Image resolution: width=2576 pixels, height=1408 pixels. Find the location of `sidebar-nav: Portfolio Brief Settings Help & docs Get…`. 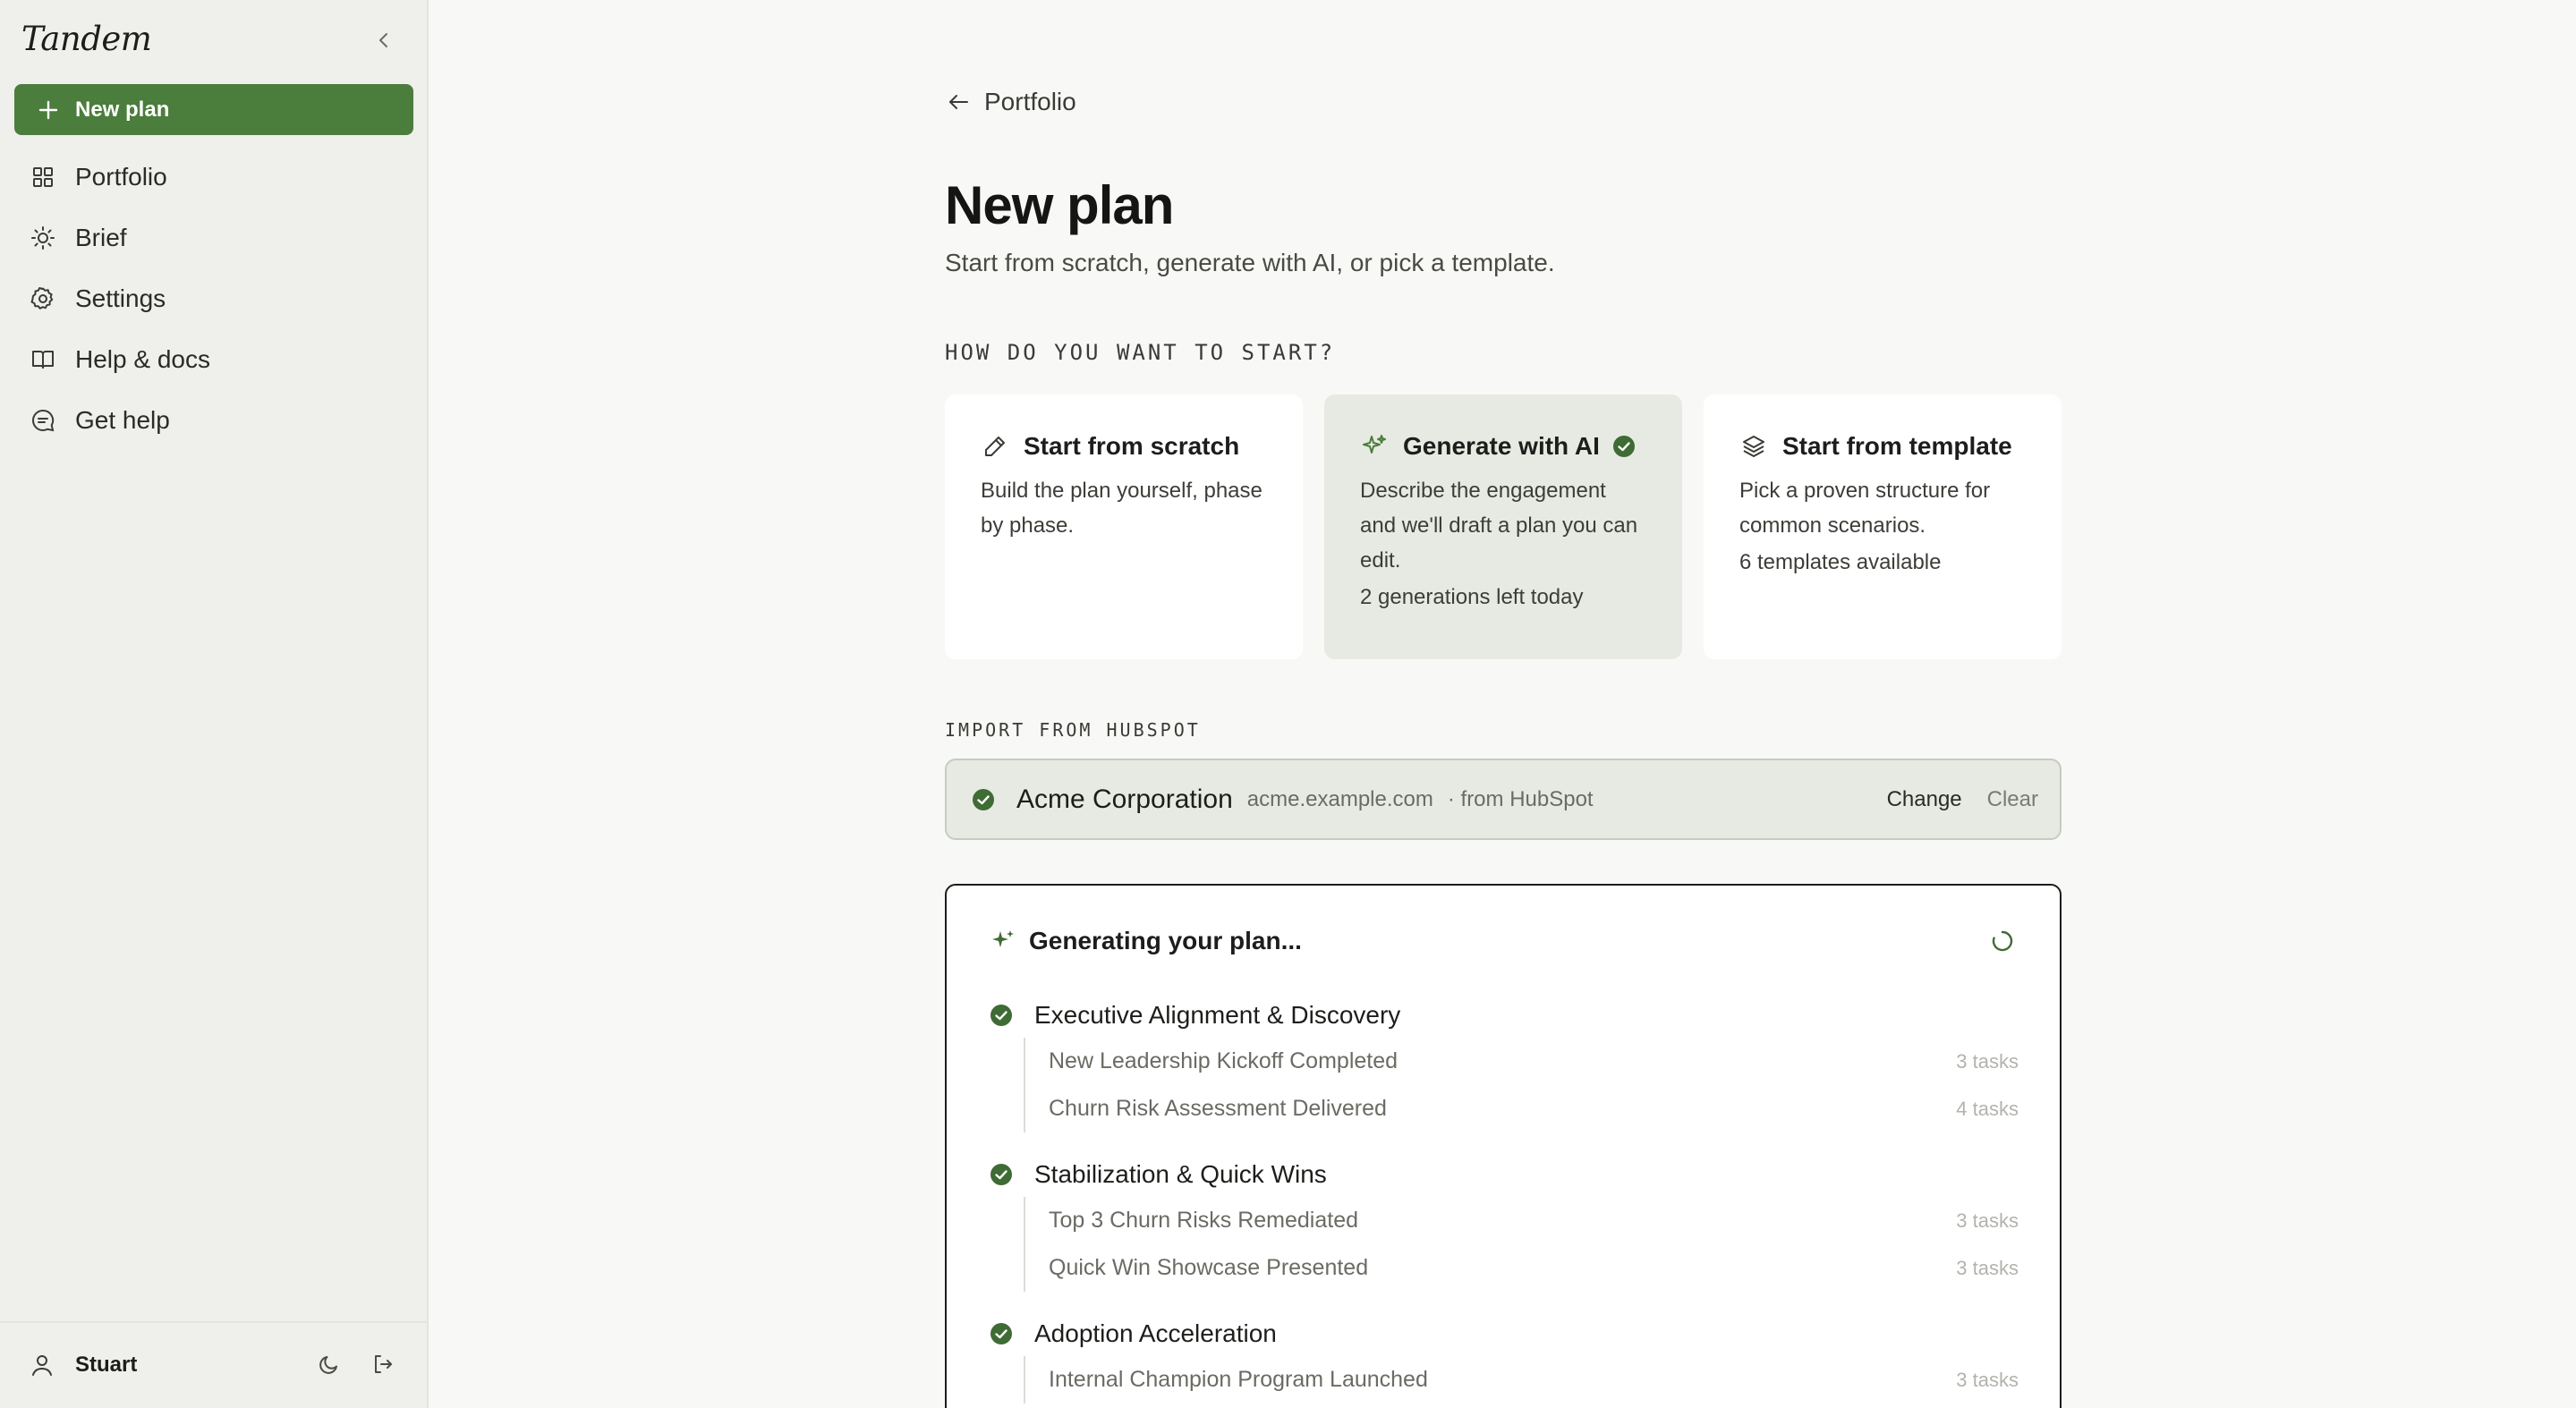

sidebar-nav: Portfolio Brief Settings Help & docs Get… is located at coordinates (213, 299).